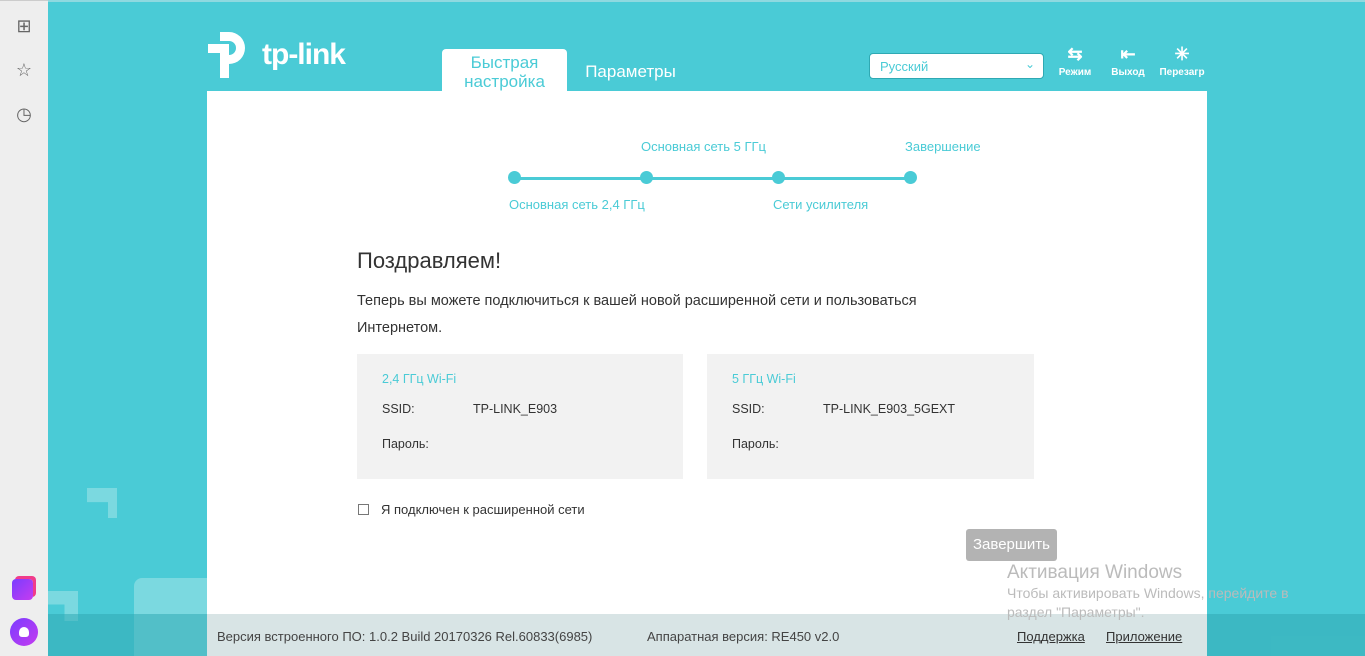  I want to click on tp-link-logo: tp-link, so click(276, 55).